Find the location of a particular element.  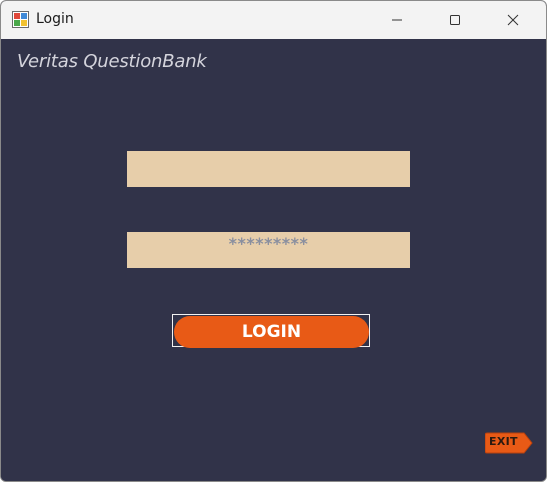

exit-button: EXIT is located at coordinates (508, 443).